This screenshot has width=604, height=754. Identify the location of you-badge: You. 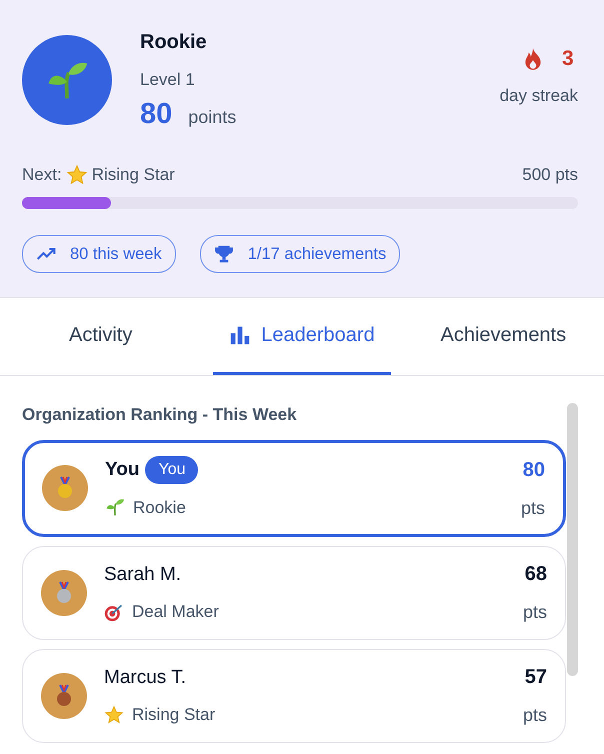
(171, 470).